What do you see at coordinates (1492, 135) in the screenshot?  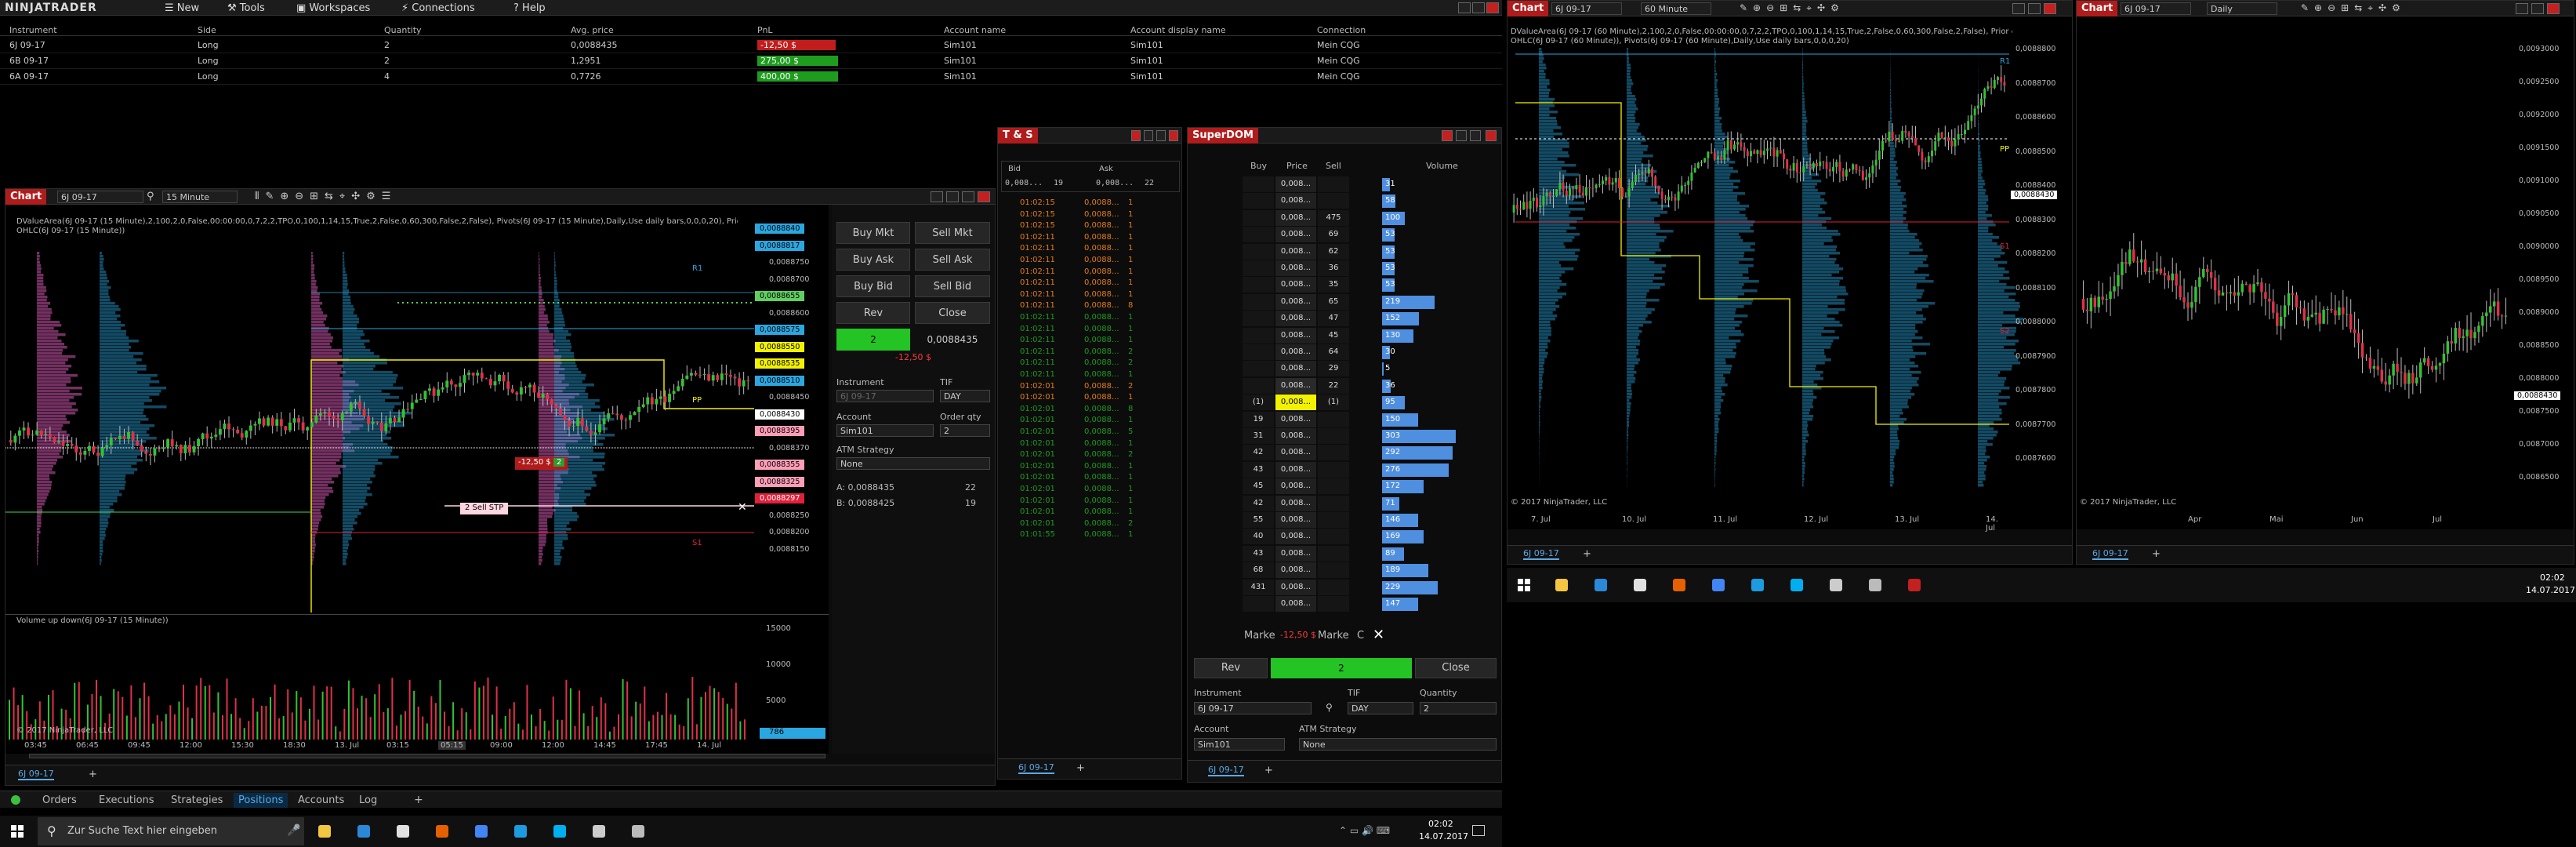 I see `dom-close-button` at bounding box center [1492, 135].